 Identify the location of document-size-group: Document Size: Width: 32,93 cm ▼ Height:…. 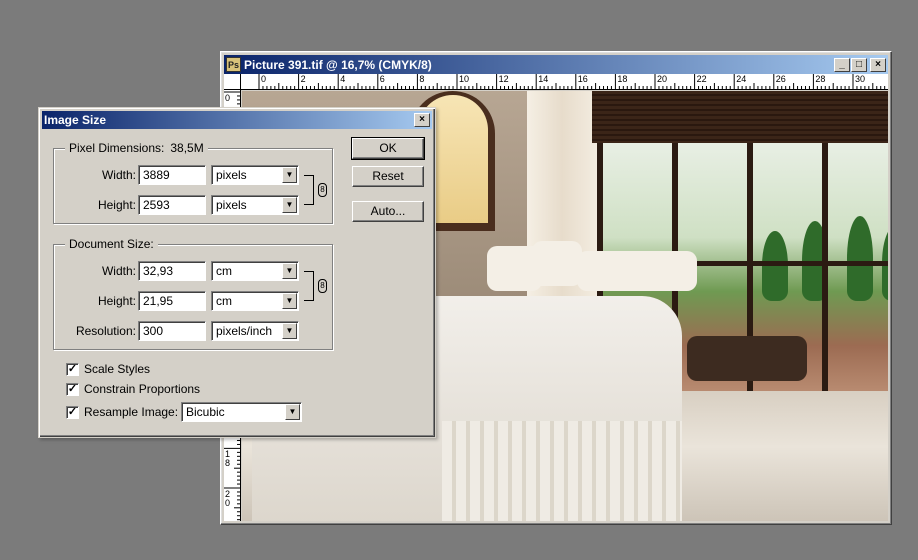
(193, 293).